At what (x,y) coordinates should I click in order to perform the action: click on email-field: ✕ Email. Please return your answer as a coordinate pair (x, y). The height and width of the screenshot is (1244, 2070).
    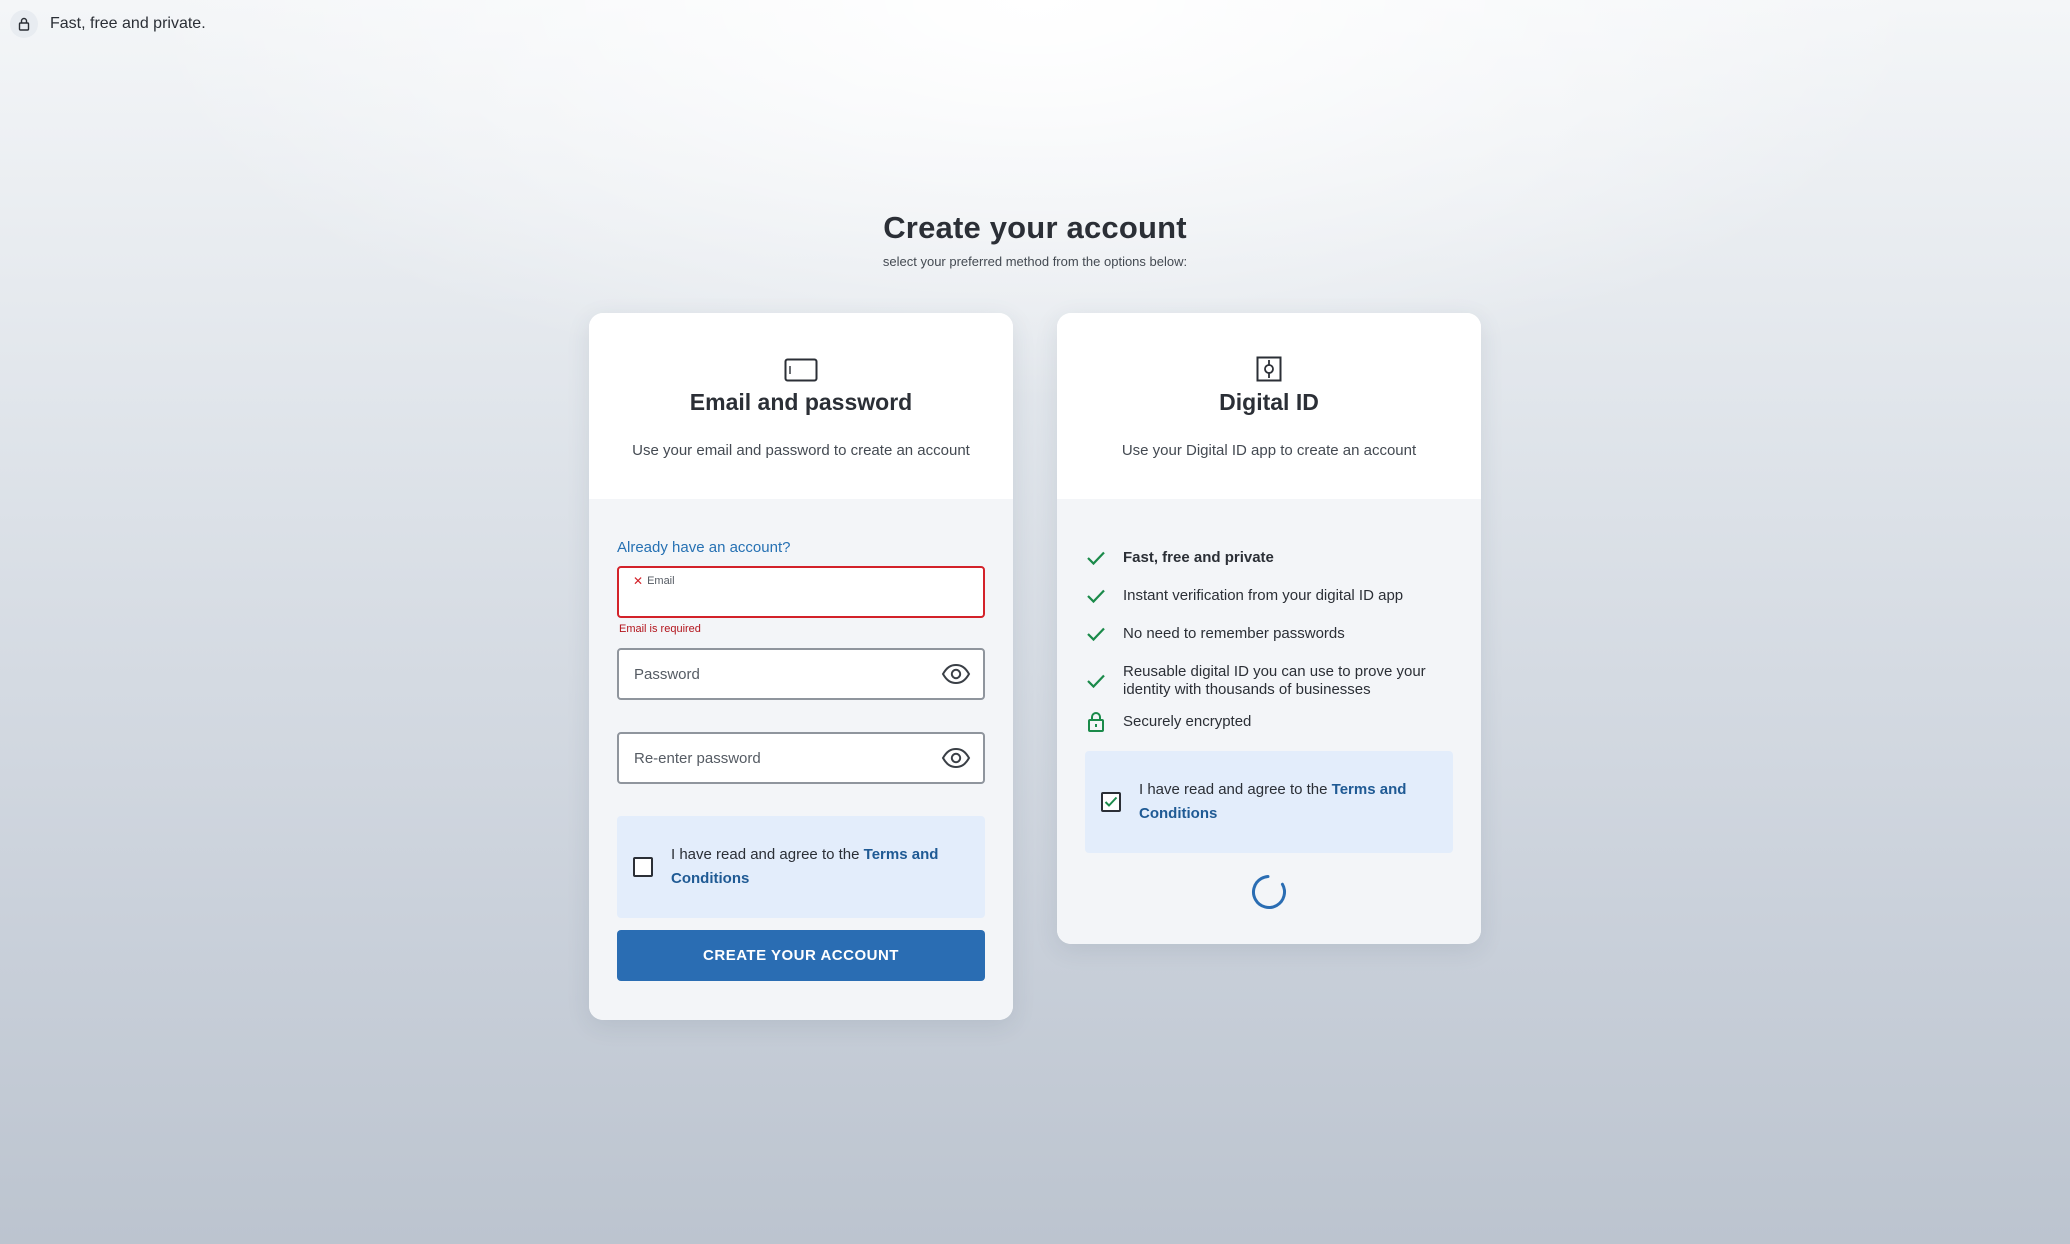
    Looking at the image, I should click on (801, 592).